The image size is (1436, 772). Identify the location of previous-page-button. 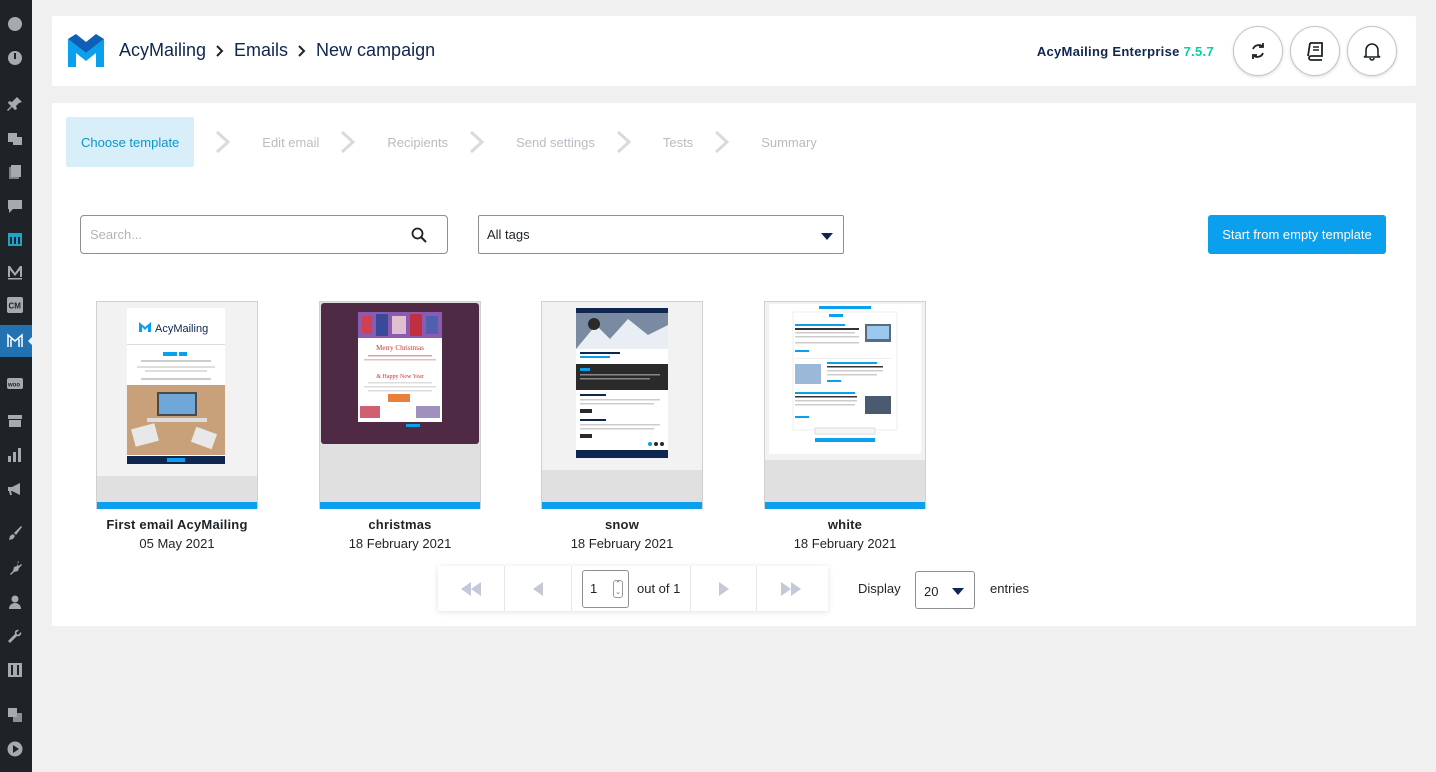
(538, 588).